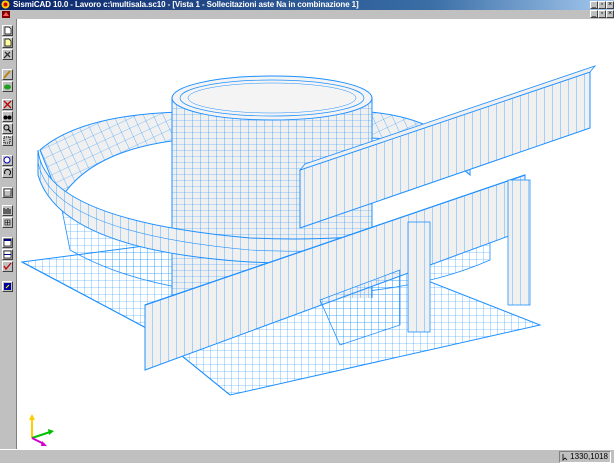  I want to click on child-minimize-button: _, so click(594, 14).